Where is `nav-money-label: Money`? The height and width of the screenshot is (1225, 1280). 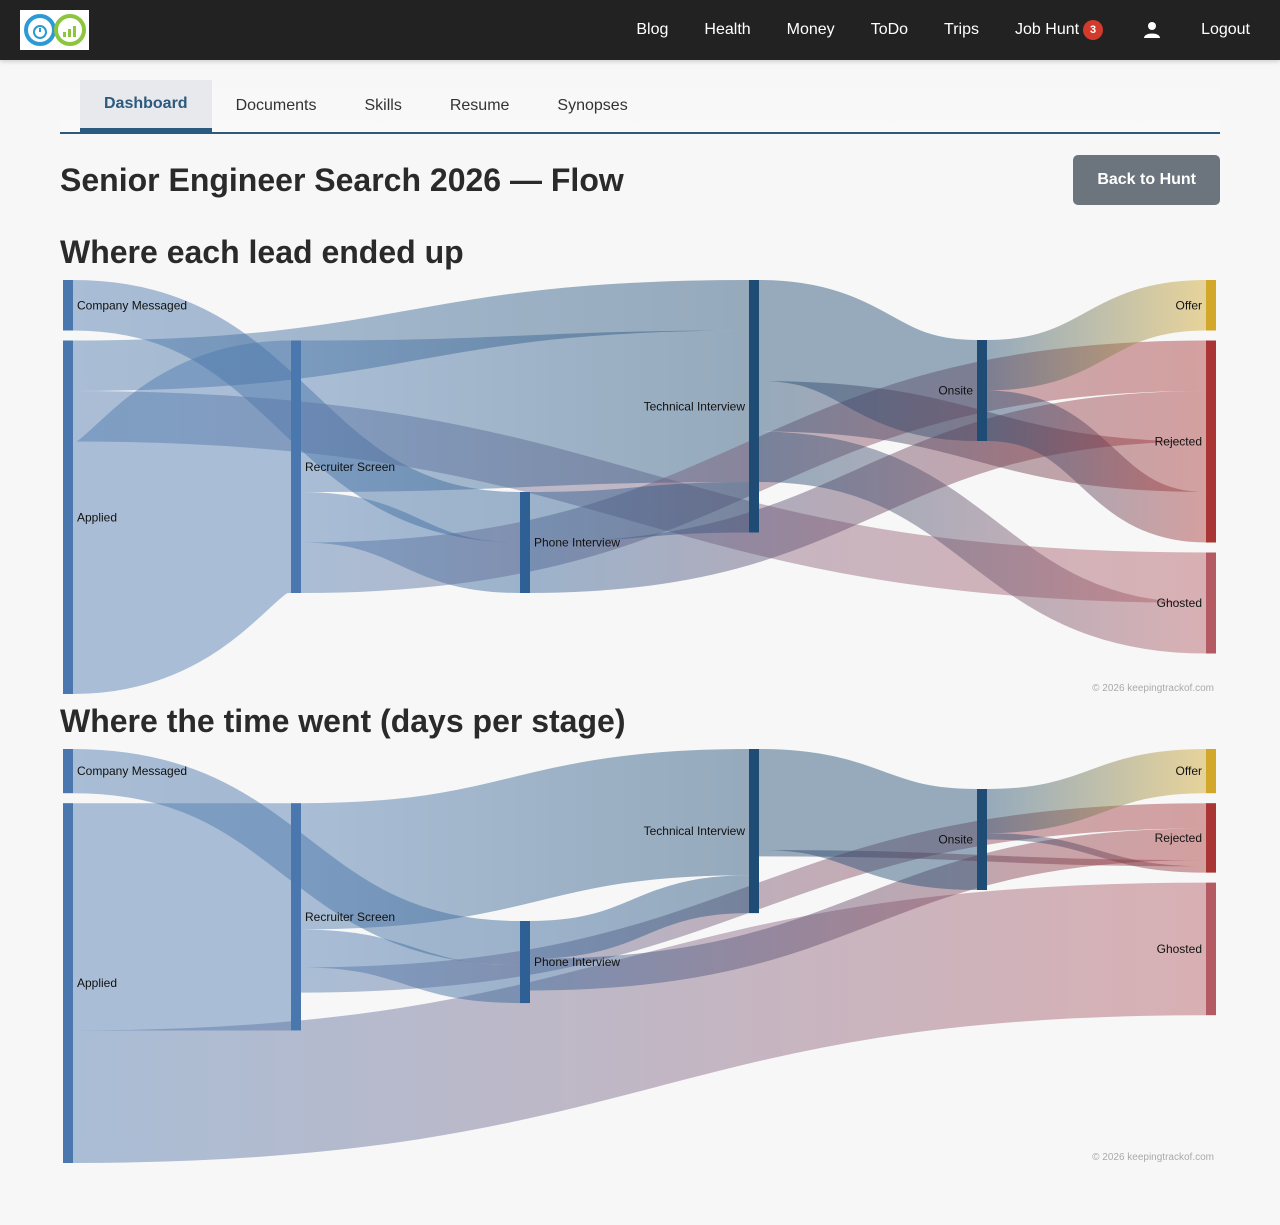
nav-money-label: Money is located at coordinates (810, 29).